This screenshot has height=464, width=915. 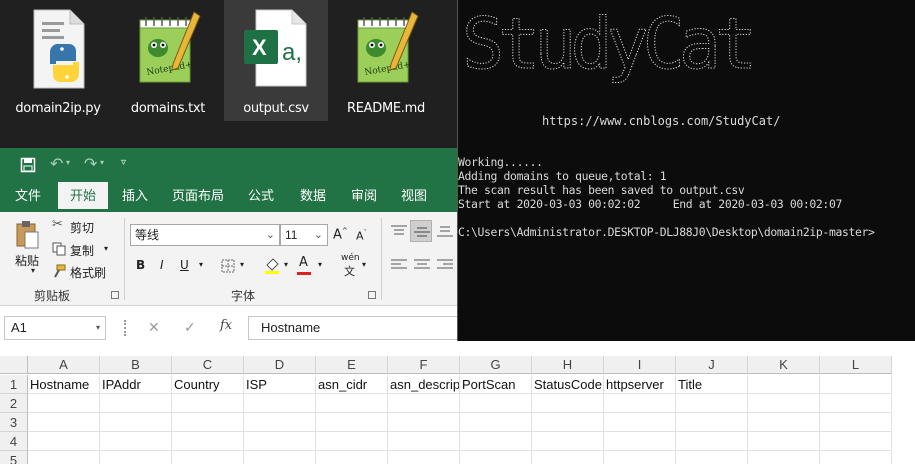 What do you see at coordinates (280, 365) in the screenshot?
I see `column-header: D` at bounding box center [280, 365].